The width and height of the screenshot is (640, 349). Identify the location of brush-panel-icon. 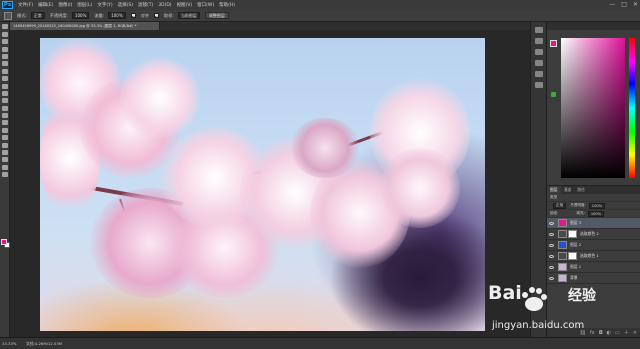
(539, 52).